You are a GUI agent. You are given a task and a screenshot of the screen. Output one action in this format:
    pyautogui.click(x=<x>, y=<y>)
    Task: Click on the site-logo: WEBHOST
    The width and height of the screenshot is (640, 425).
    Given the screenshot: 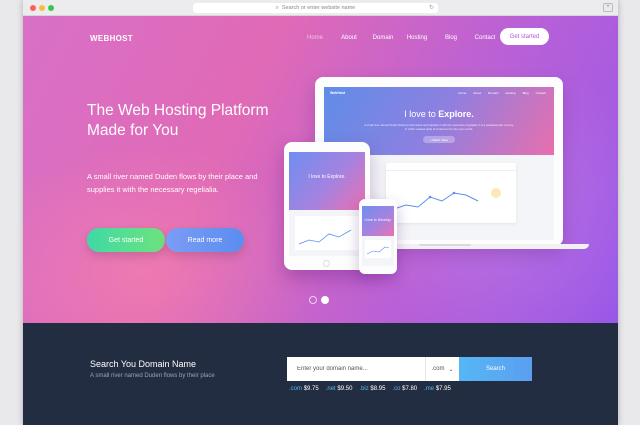 What is the action you would take?
    pyautogui.click(x=111, y=38)
    